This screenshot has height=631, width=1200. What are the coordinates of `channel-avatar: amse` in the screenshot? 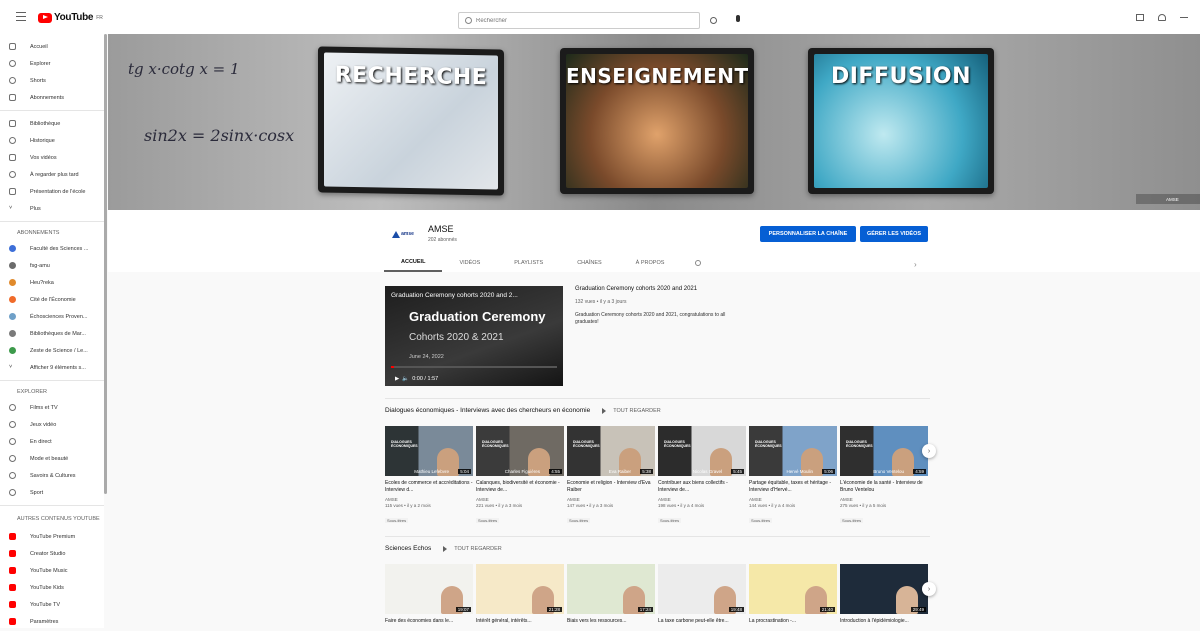 It's located at (403, 234).